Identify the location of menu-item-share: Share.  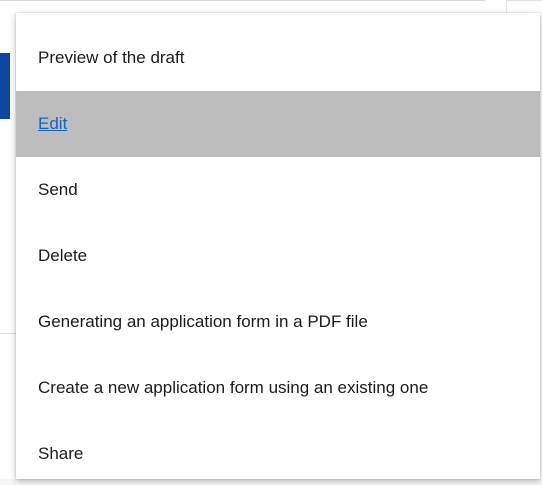
(278, 454).